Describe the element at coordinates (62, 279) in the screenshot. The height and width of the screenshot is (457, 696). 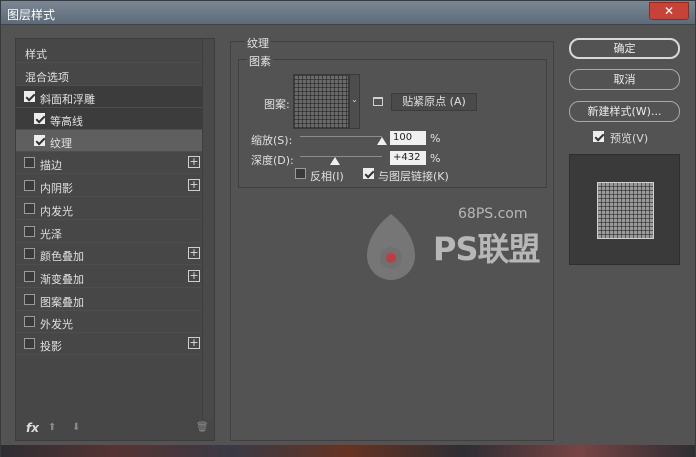
I see `sidebar-item-label: 渐变叠加` at that location.